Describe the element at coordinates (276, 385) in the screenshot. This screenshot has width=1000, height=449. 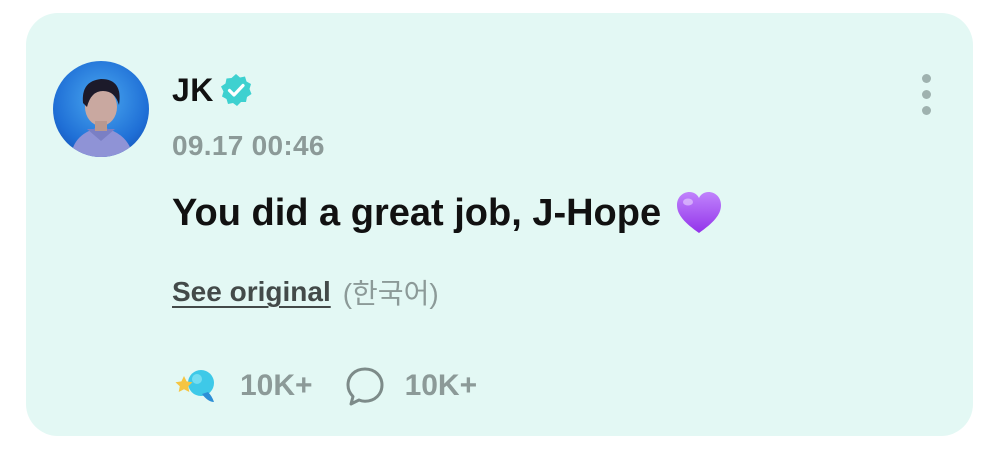
I see `reaction-count: 10K+` at that location.